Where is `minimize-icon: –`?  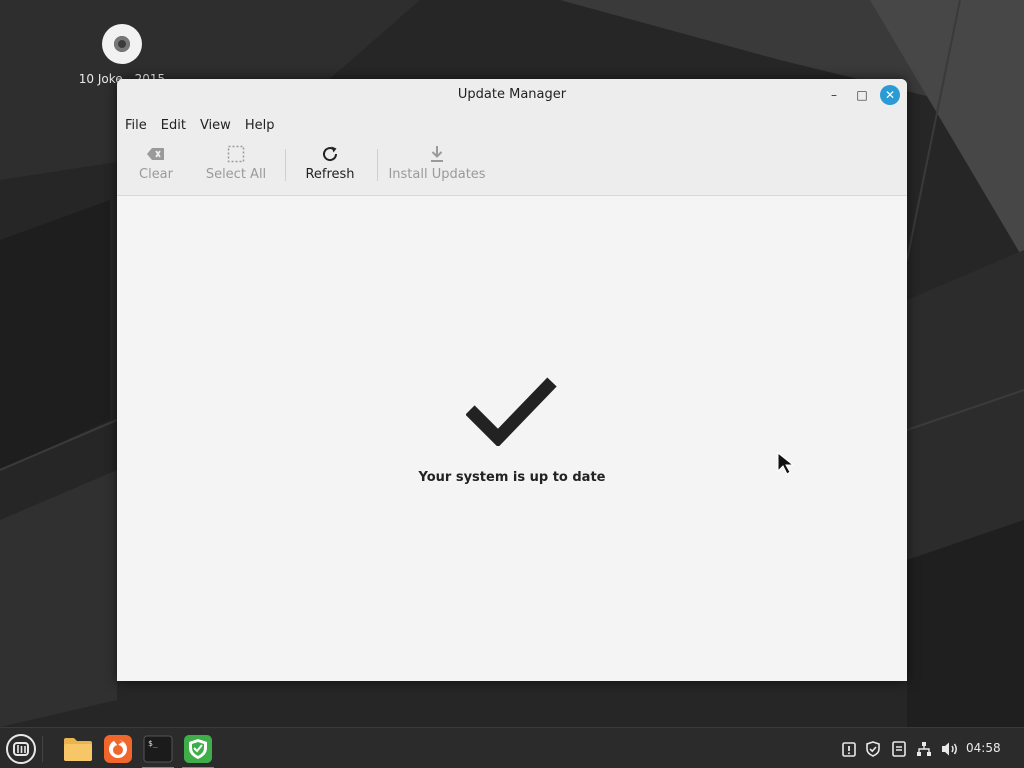
minimize-icon: – is located at coordinates (834, 95).